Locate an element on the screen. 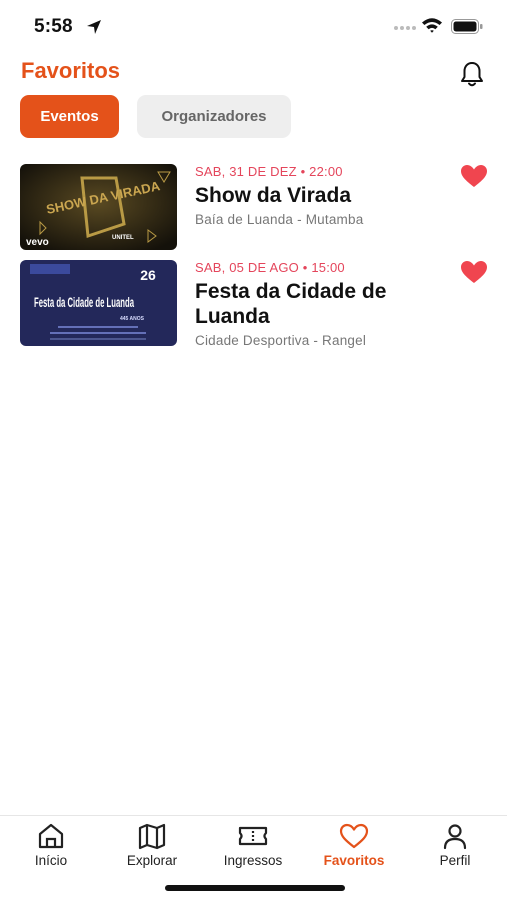 The width and height of the screenshot is (507, 900). tab-label: Início is located at coordinates (51, 860).